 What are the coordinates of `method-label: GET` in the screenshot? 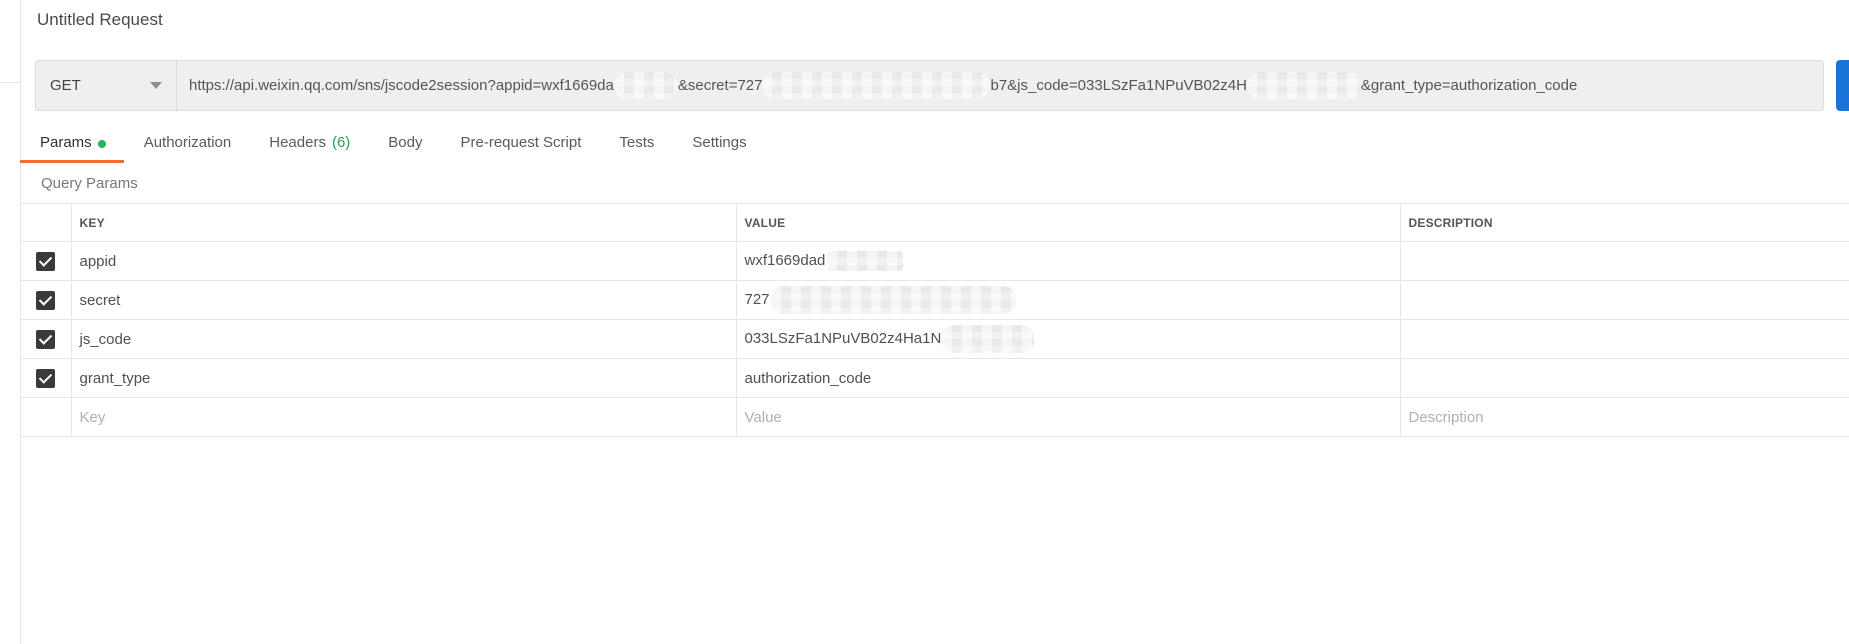 It's located at (65, 85).